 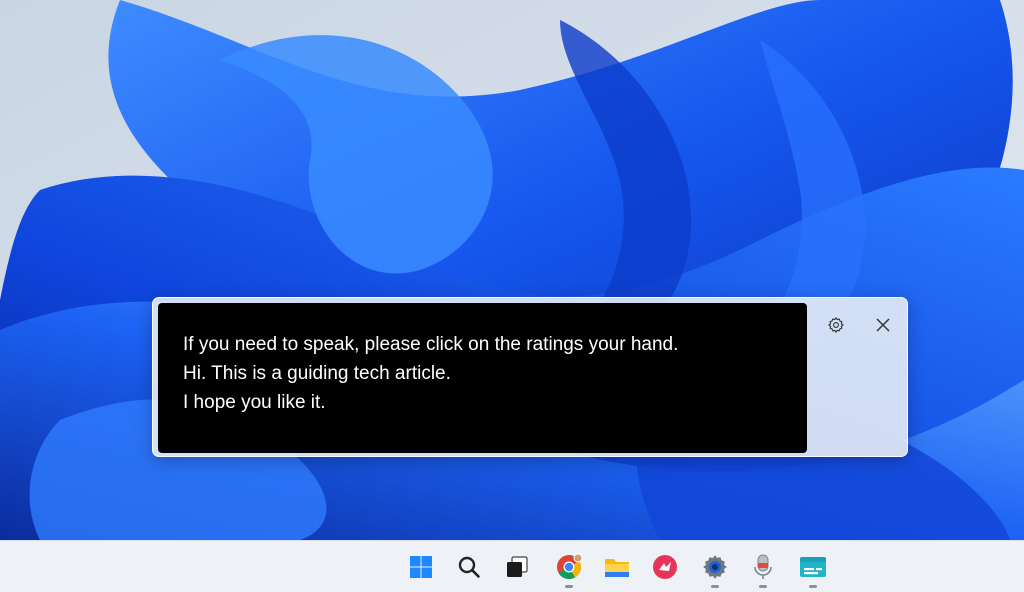 I want to click on taskbar-start-button, so click(x=421, y=567).